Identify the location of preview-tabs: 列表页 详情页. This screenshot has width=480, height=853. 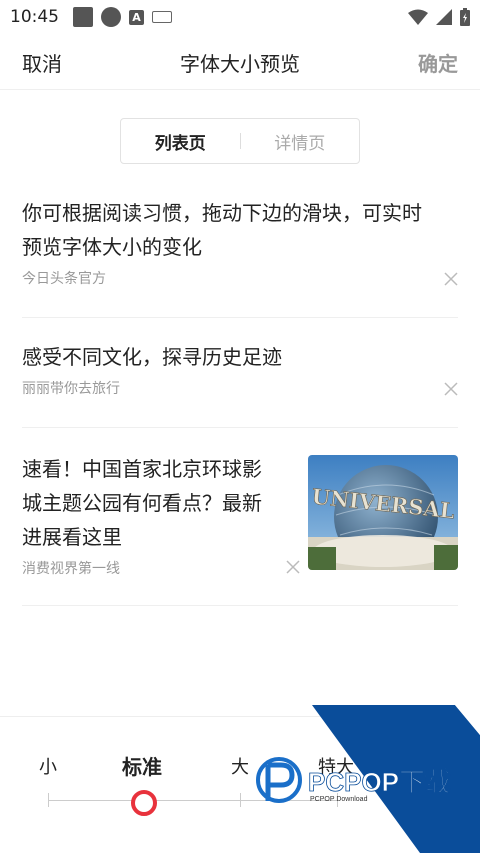
(240, 141).